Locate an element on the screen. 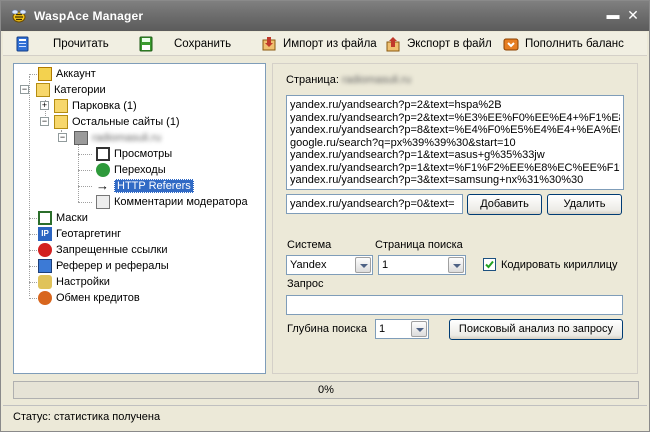  tree-item-geotargeting: IP Геотаргетинг is located at coordinates (79, 234).